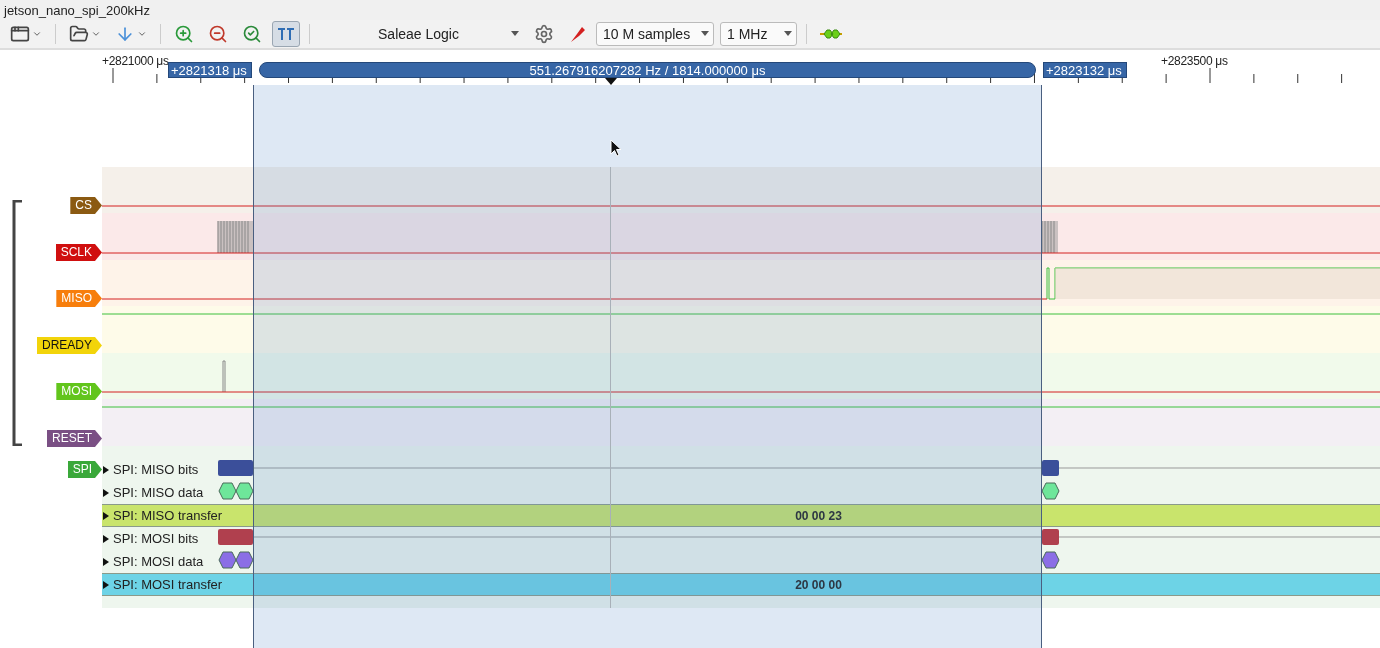  Describe the element at coordinates (252, 34) in the screenshot. I see `zoom-fit-icon` at that location.